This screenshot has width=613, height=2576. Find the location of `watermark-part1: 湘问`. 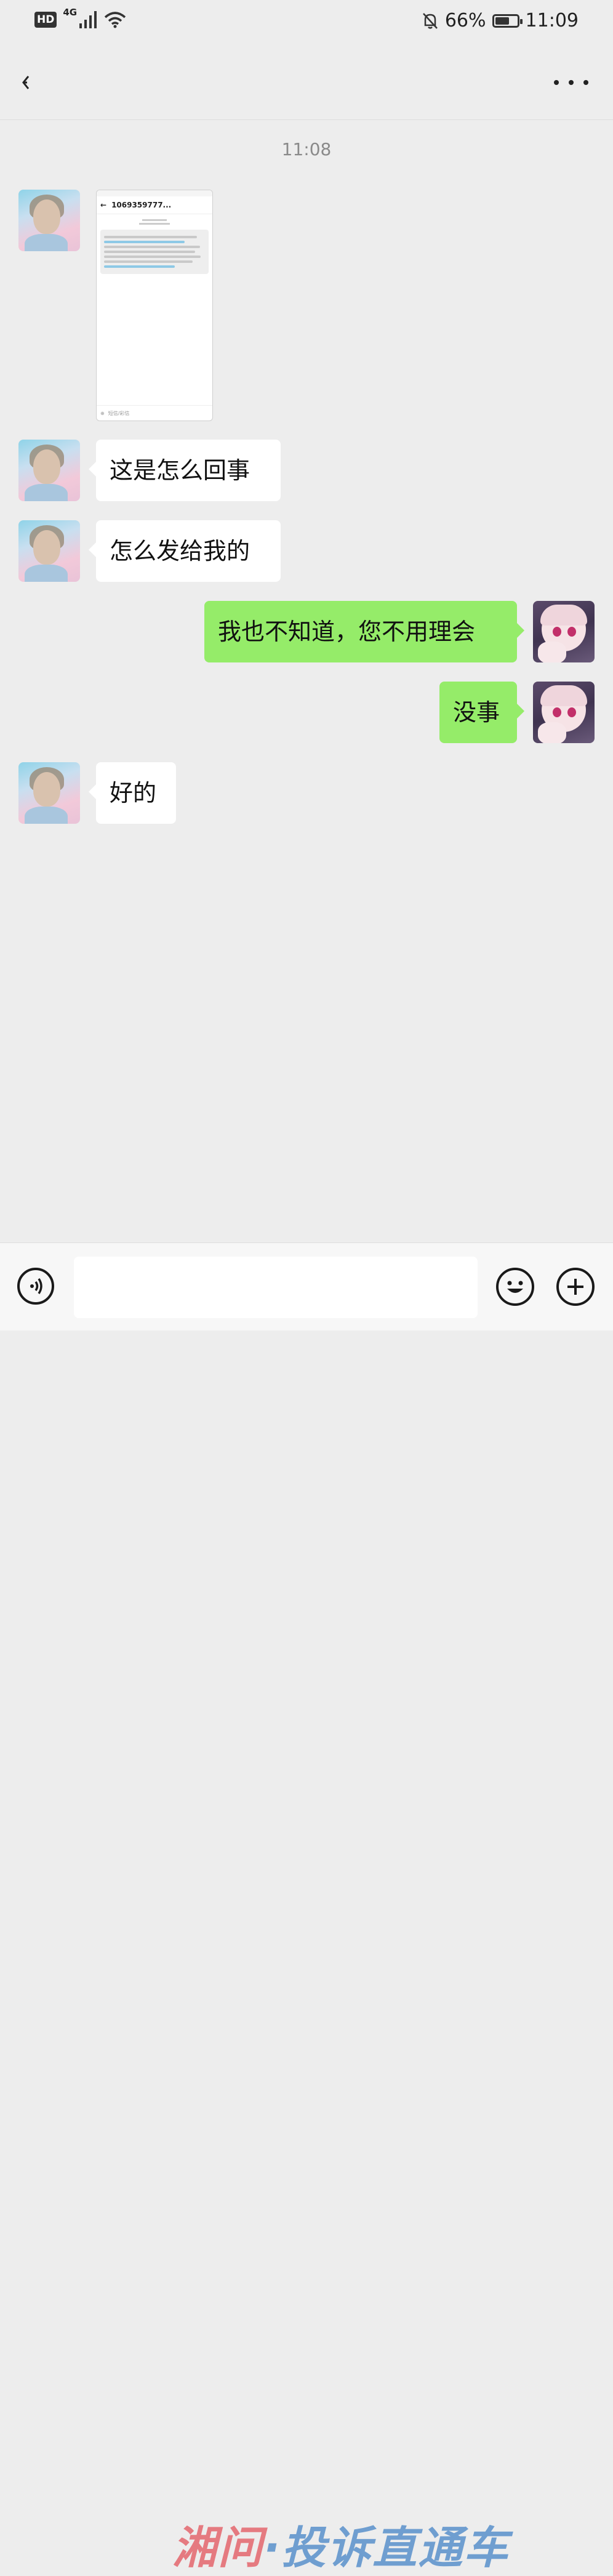

watermark-part1: 湘问 is located at coordinates (218, 2548).